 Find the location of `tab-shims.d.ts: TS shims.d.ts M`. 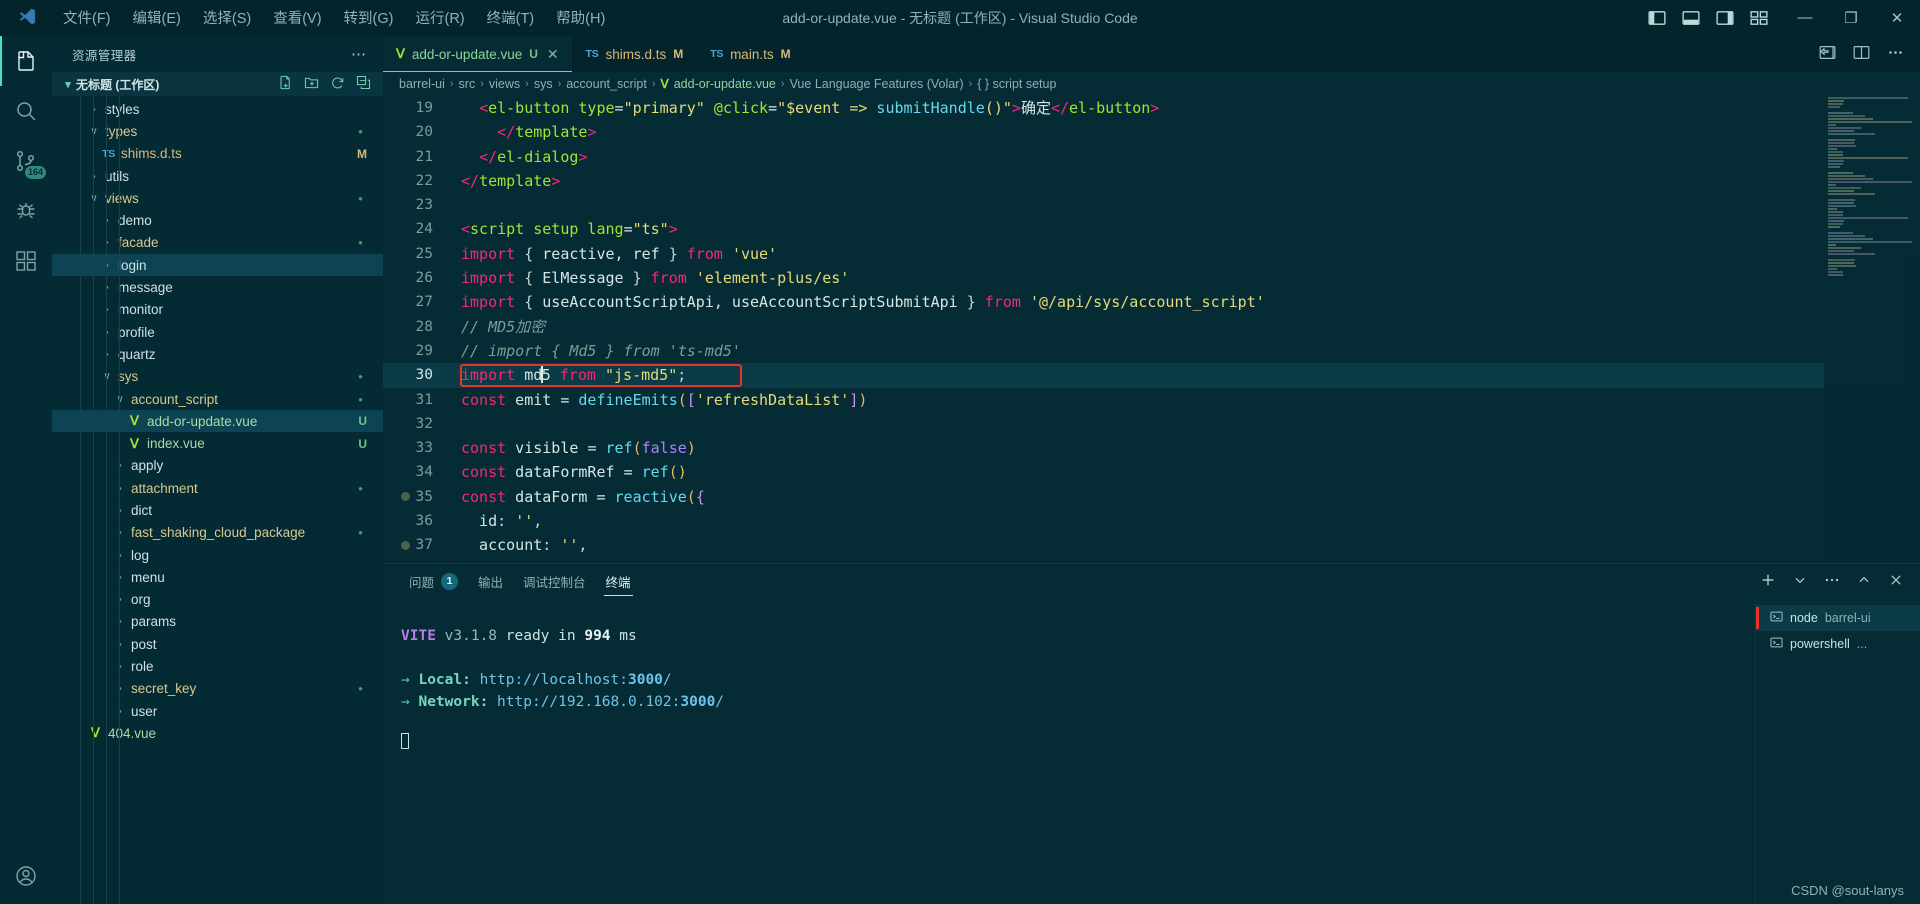

tab-shims.d.ts: TS shims.d.ts M is located at coordinates (635, 54).